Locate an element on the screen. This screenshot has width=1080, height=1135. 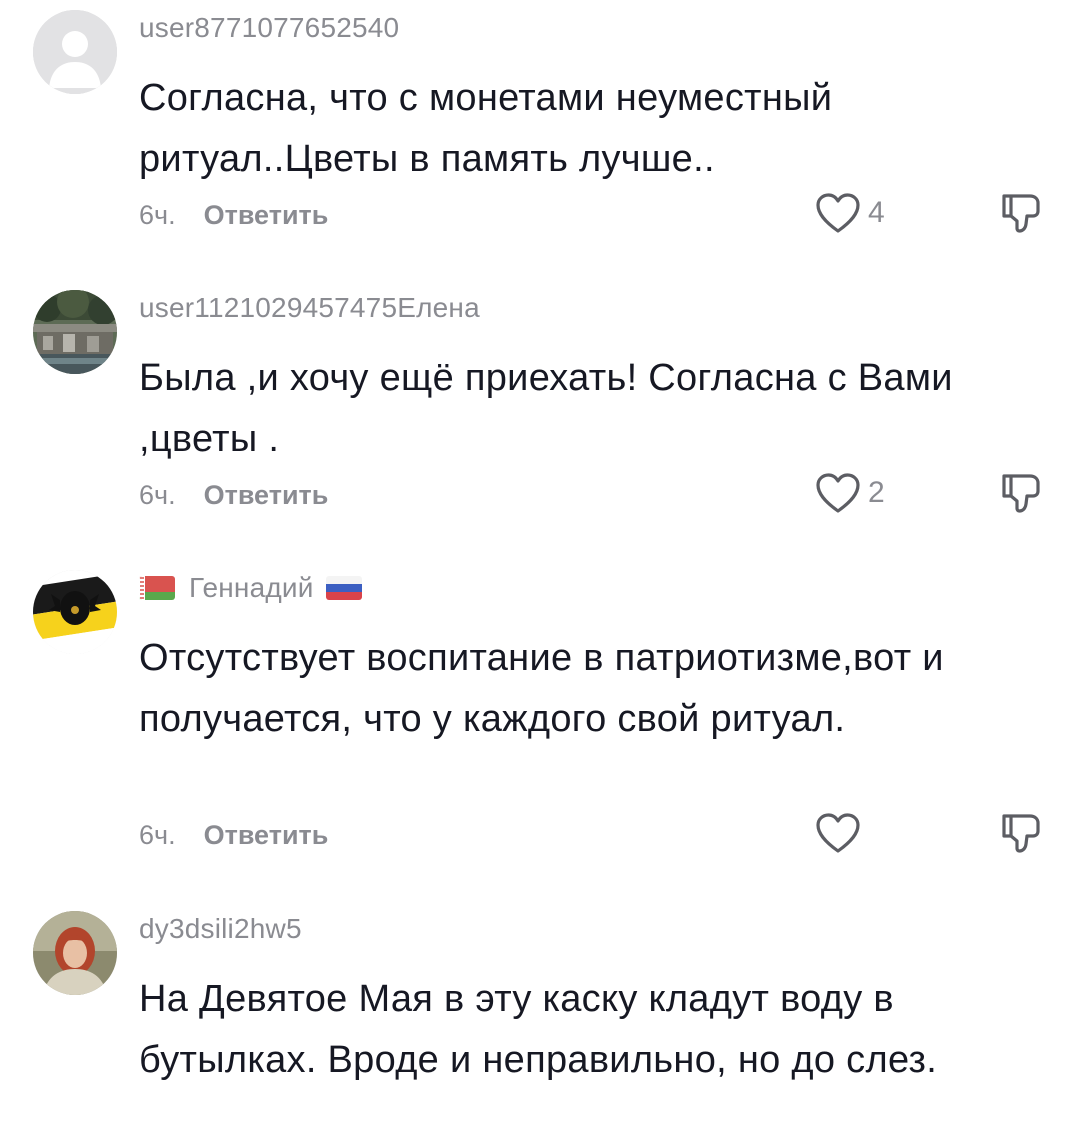
belarus-flag-icon is located at coordinates (157, 588).